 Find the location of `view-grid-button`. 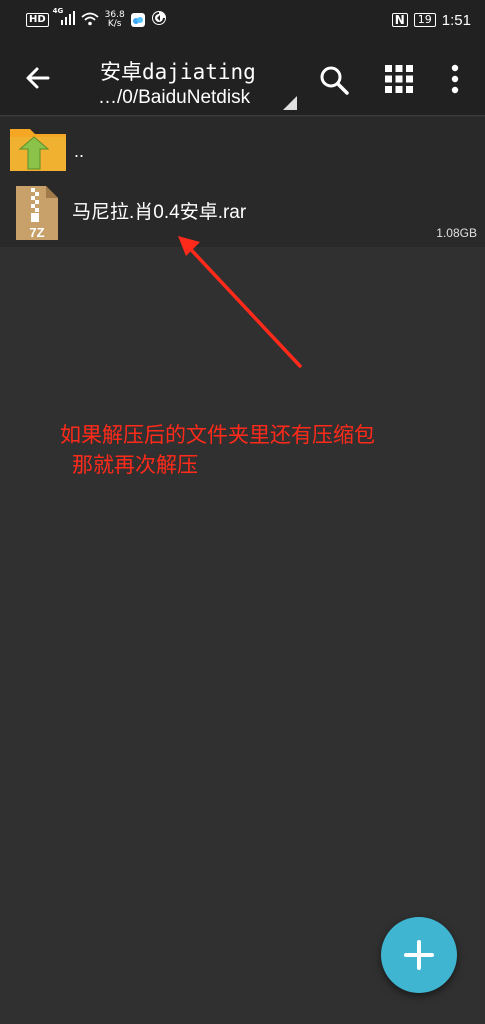

view-grid-button is located at coordinates (399, 79).